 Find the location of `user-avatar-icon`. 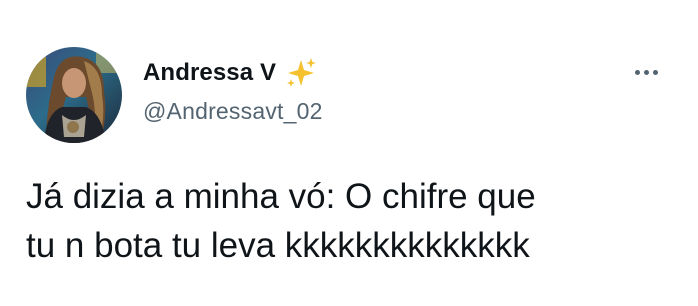

user-avatar-icon is located at coordinates (74, 95).